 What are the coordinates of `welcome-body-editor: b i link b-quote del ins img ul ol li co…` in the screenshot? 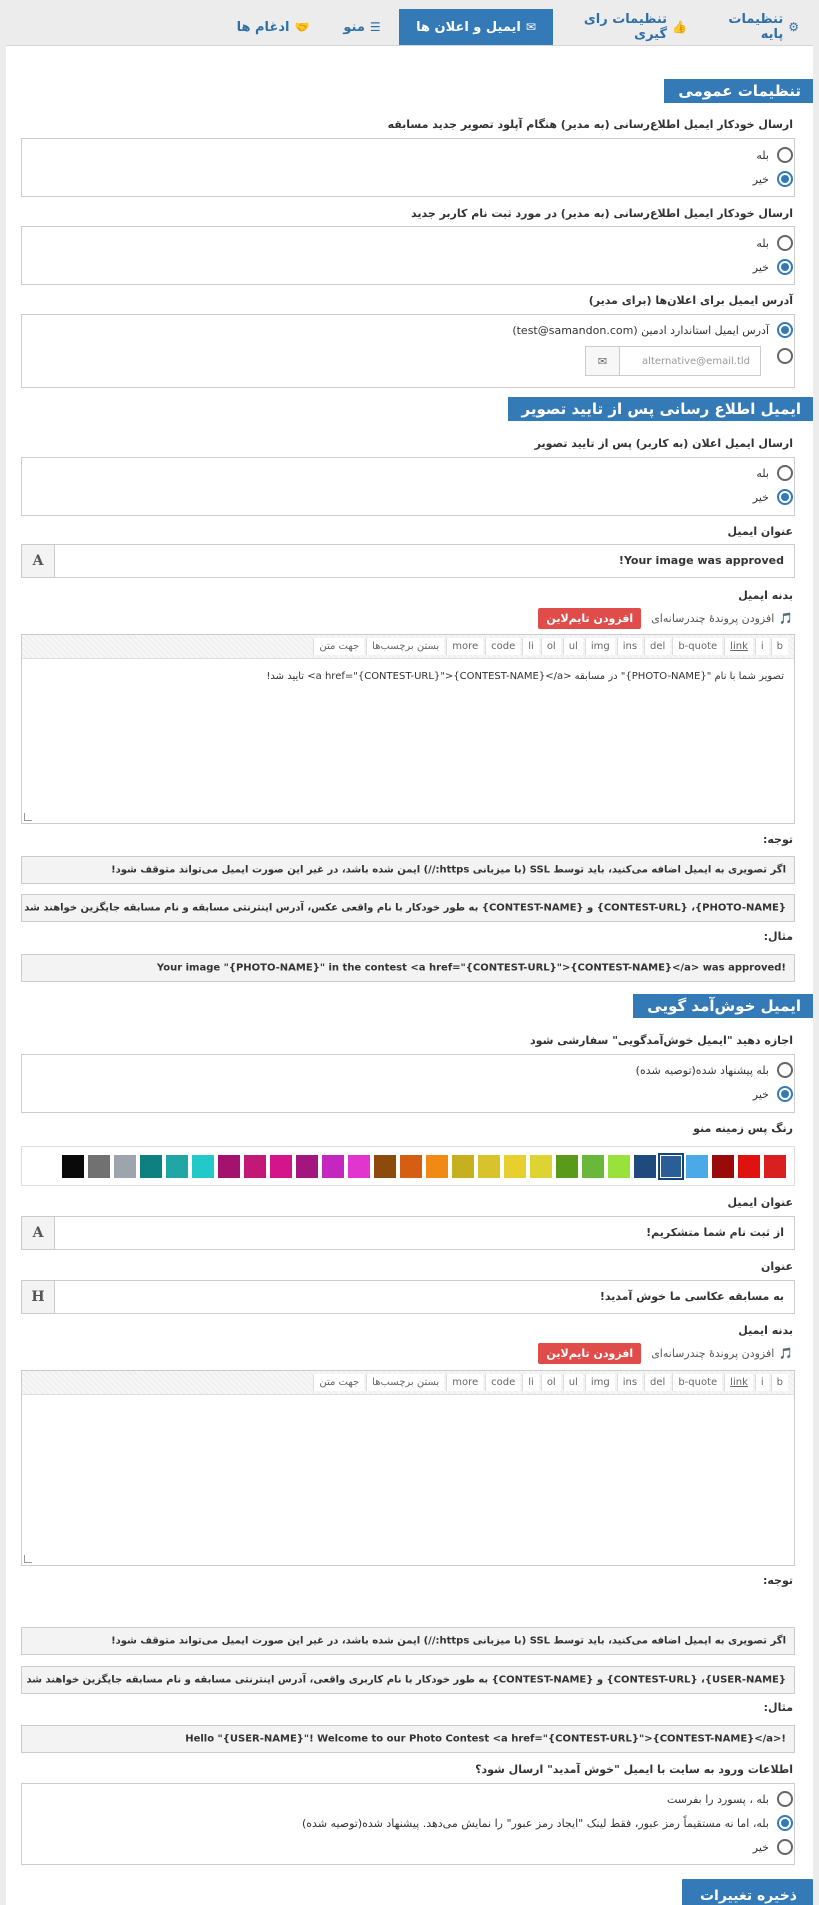 It's located at (408, 1468).